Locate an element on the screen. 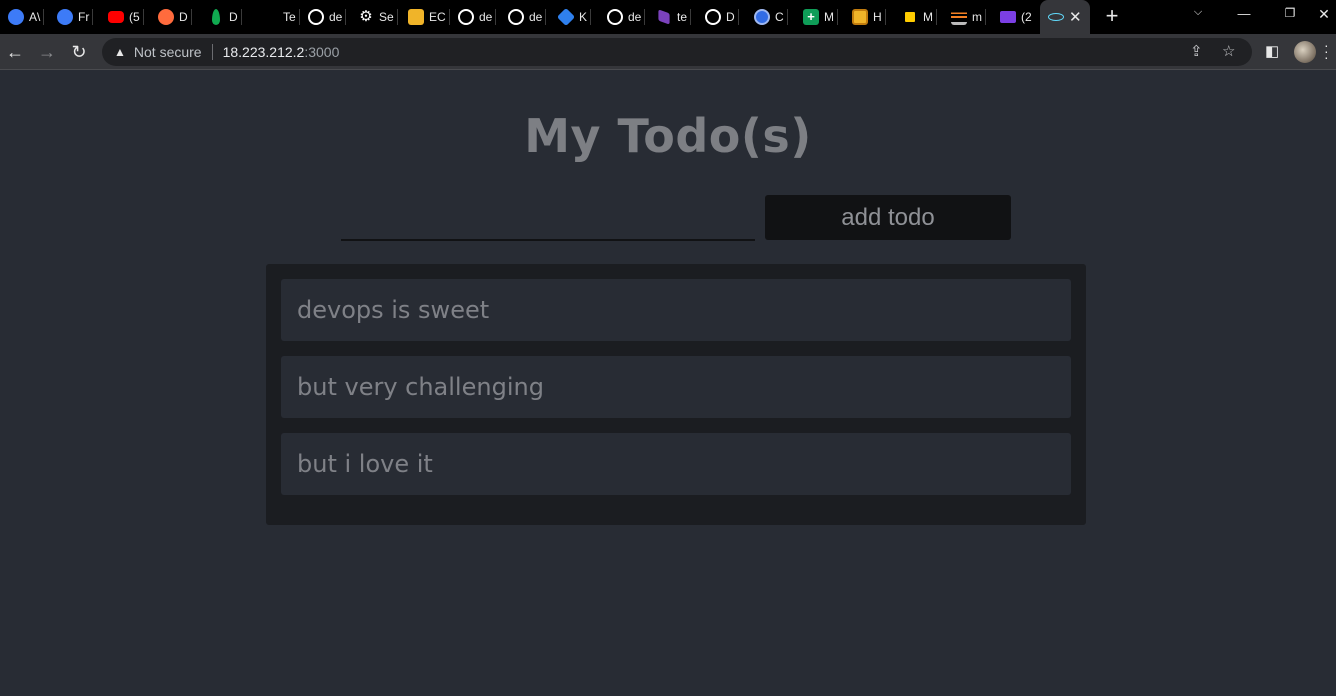 Image resolution: width=1336 pixels, height=696 pixels. terraform-icon is located at coordinates (664, 17).